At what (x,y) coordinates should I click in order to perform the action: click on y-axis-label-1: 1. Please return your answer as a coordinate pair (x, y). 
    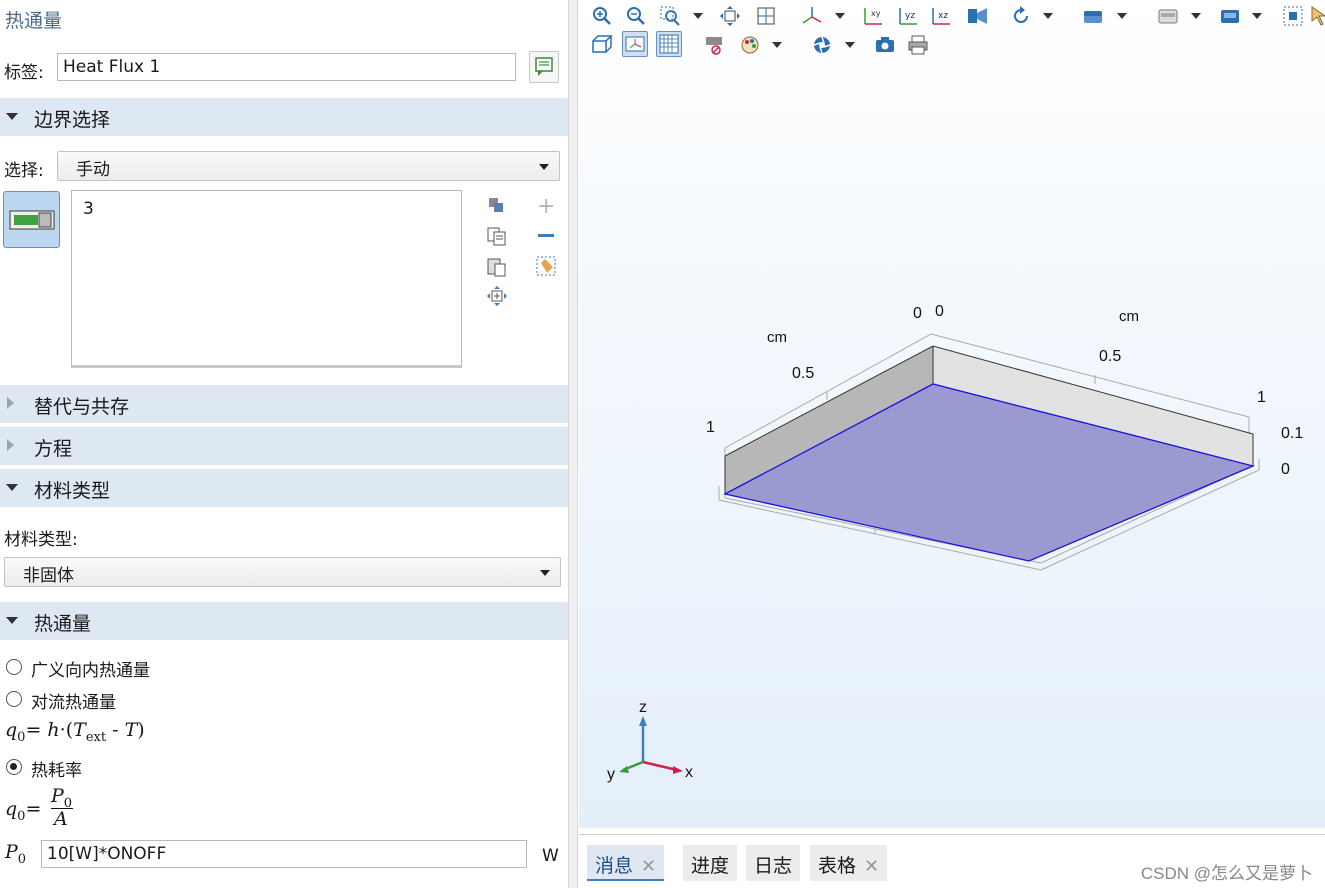
    Looking at the image, I should click on (710, 427).